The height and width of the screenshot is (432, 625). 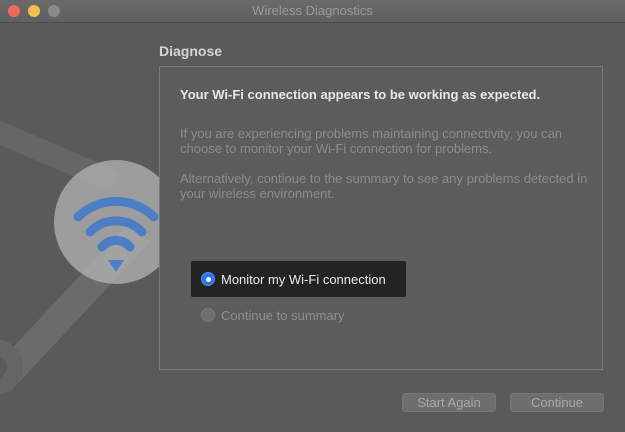 I want to click on radio-selected-icon, so click(x=208, y=279).